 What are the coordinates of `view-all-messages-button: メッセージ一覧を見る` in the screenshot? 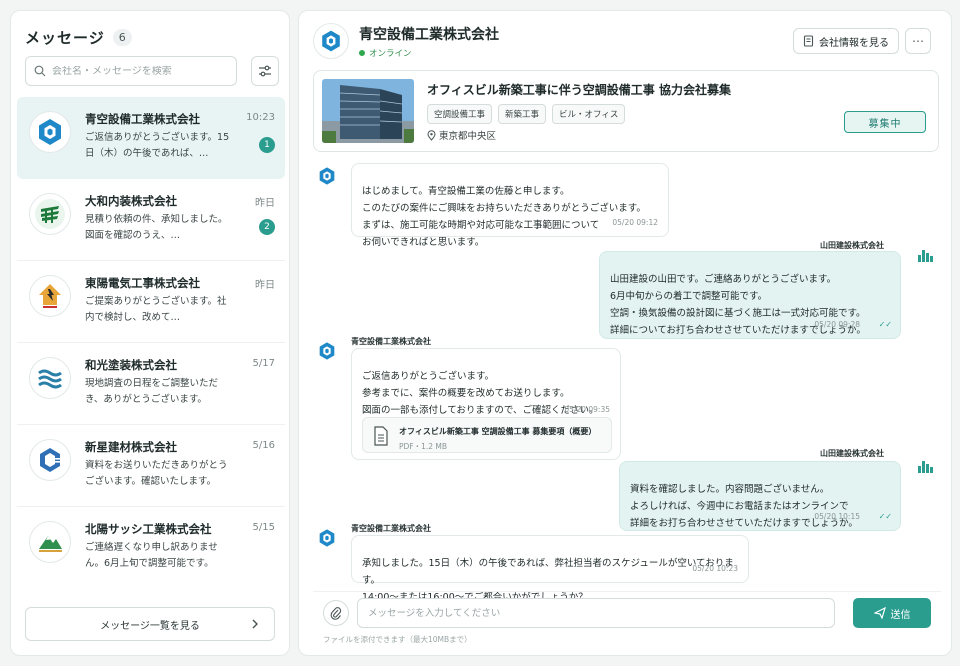 It's located at (150, 624).